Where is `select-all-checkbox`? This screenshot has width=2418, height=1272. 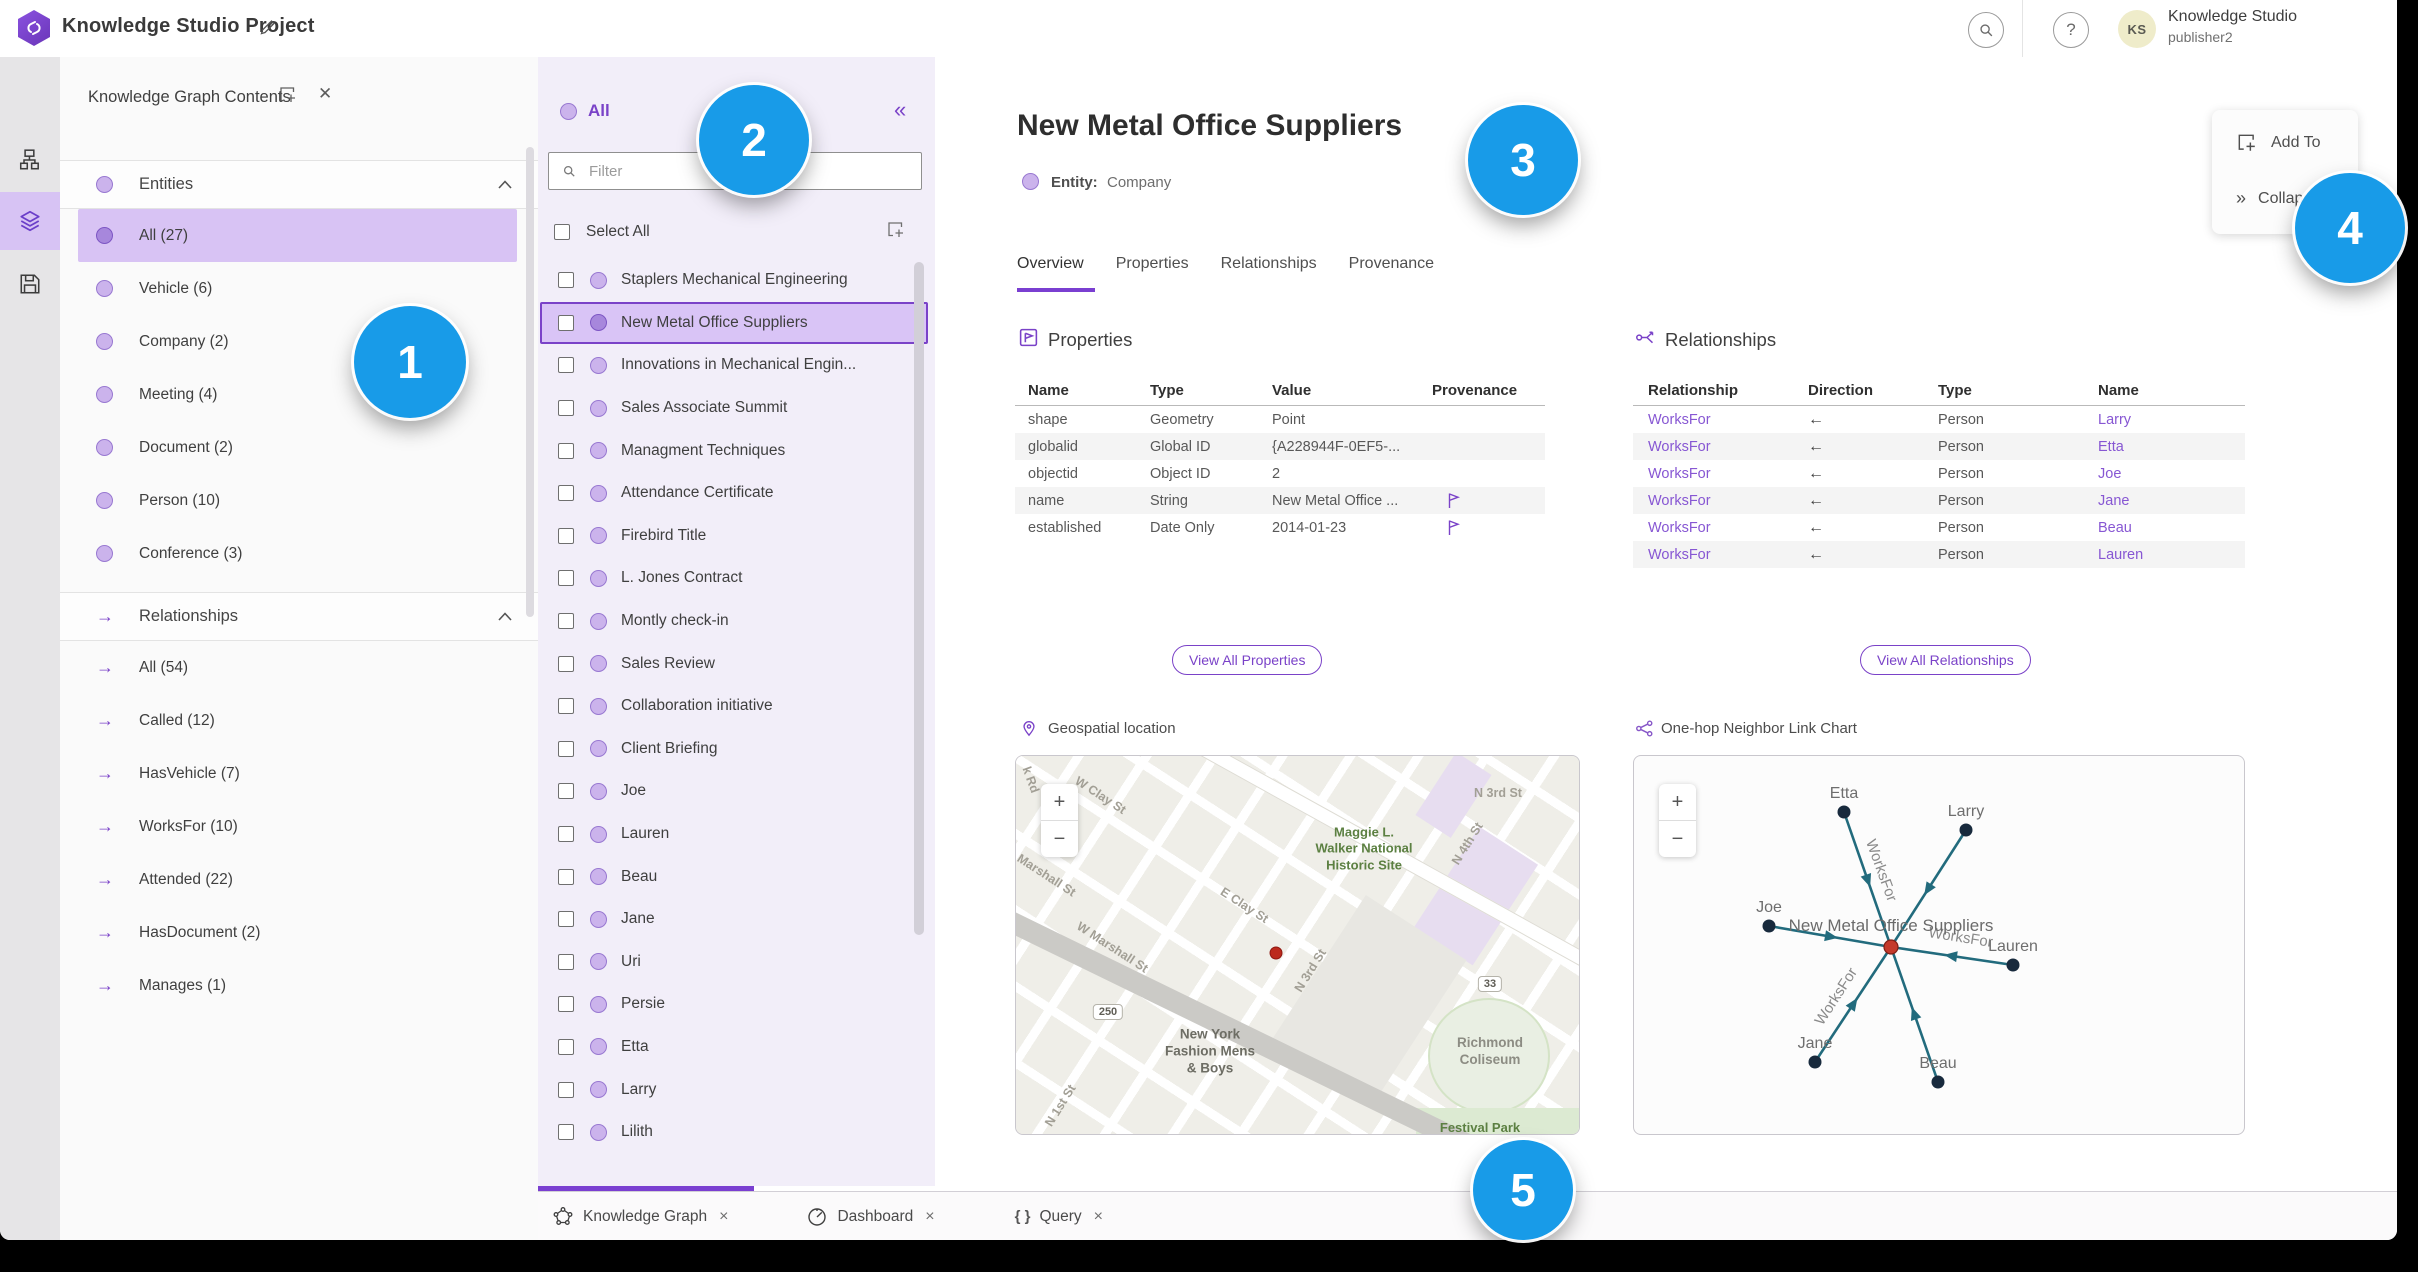
select-all-checkbox is located at coordinates (562, 232).